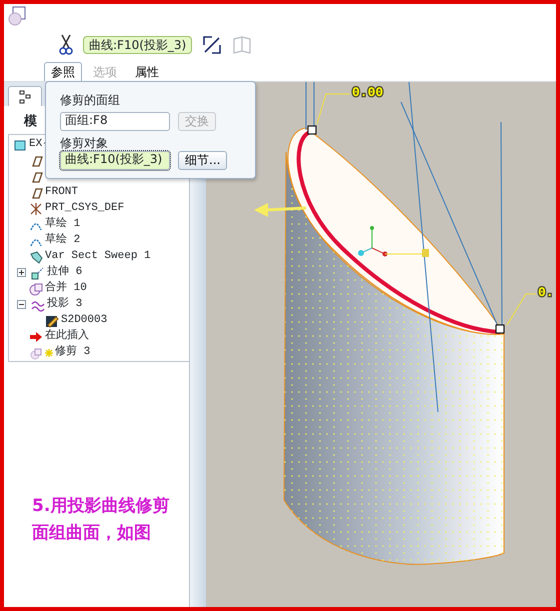  What do you see at coordinates (393, 241) in the screenshot?
I see `coordinate-axes-icon` at bounding box center [393, 241].